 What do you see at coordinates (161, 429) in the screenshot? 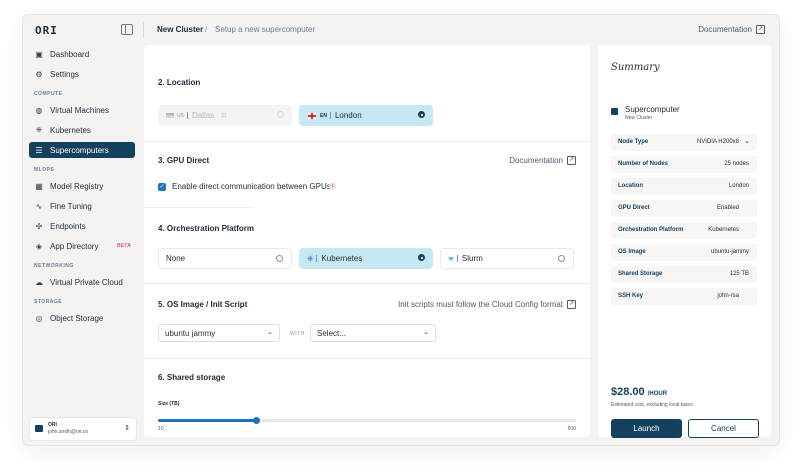
I see `storage-min-label: 10` at bounding box center [161, 429].